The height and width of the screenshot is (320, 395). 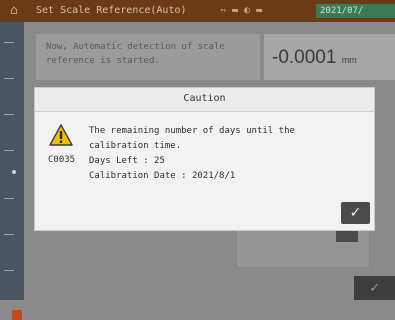 What do you see at coordinates (162, 176) in the screenshot?
I see `calibration-date: Calibration Date : 2021/8/1` at bounding box center [162, 176].